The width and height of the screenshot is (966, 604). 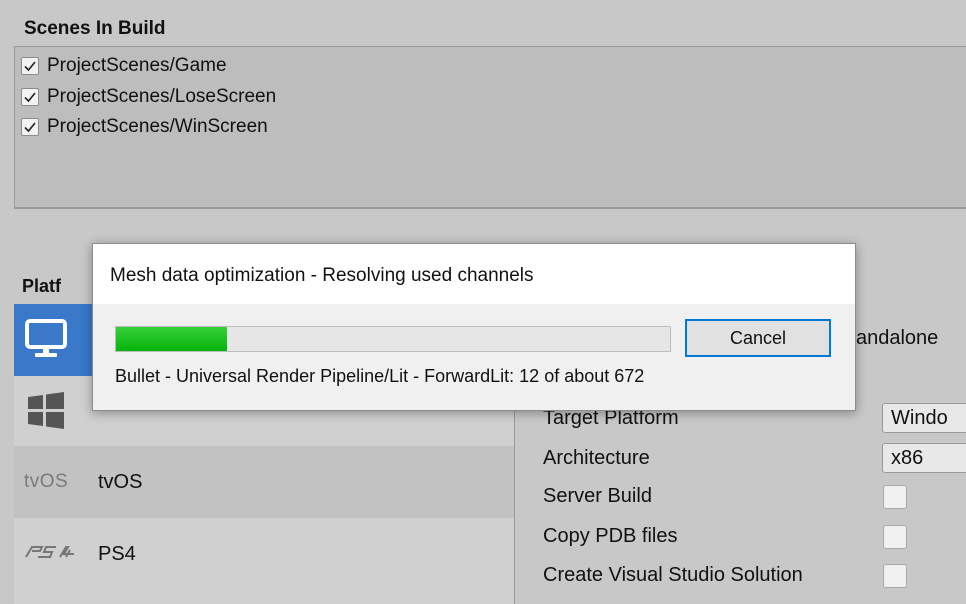 I want to click on cancel-button: Cancel, so click(x=758, y=338).